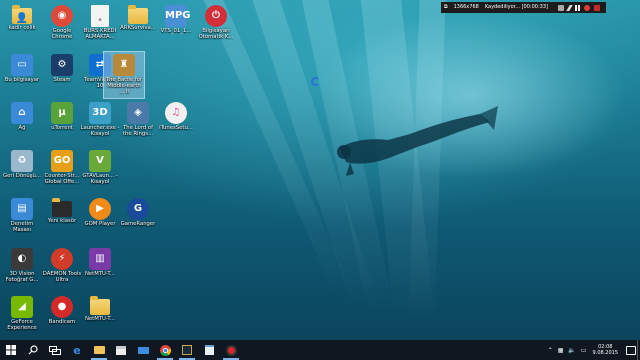 The width and height of the screenshot is (640, 360). What do you see at coordinates (143, 350) in the screenshot?
I see `mail-button` at bounding box center [143, 350].